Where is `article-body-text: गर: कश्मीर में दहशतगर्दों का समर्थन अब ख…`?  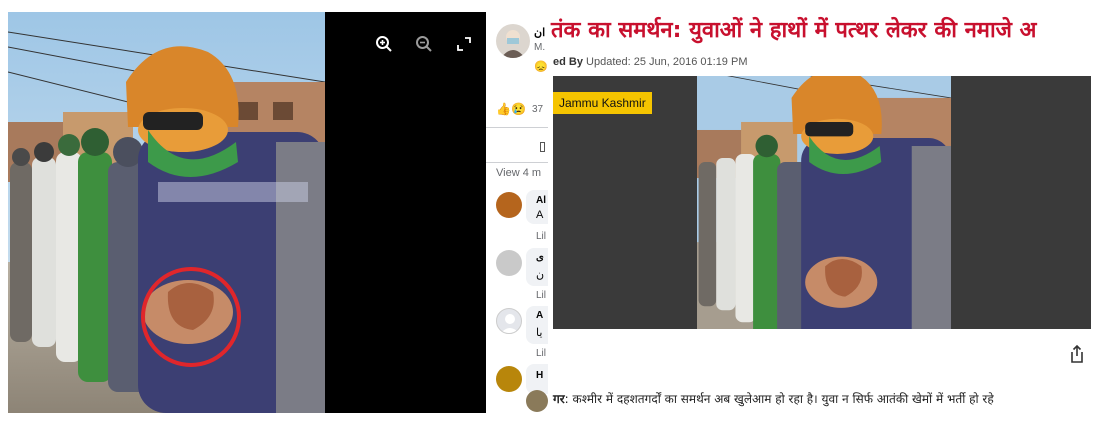 article-body-text: गर: कश्मीर में दहशतगर्दों का समर्थन अब ख… is located at coordinates (773, 398).